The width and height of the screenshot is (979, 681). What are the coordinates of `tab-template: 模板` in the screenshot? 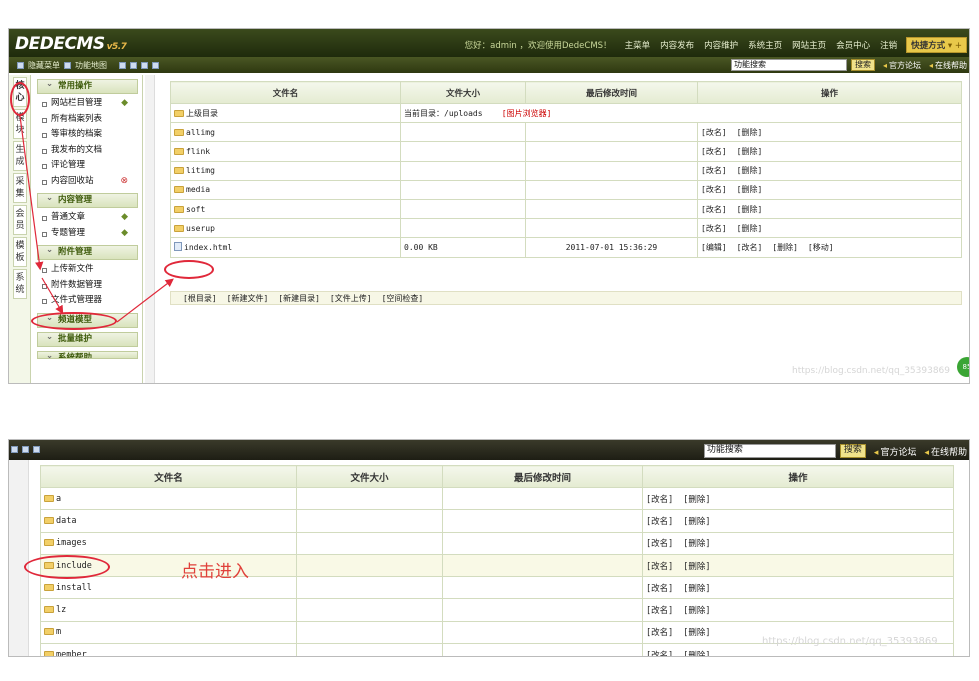 It's located at (20, 252).